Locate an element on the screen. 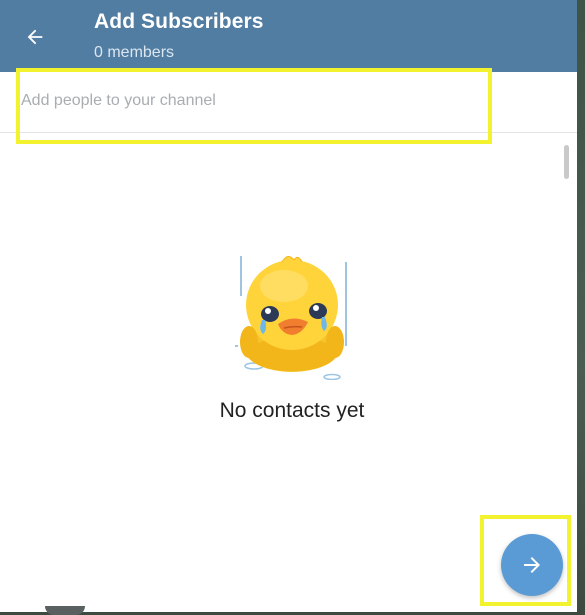 The image size is (585, 615). crying-duck-icon is located at coordinates (291, 318).